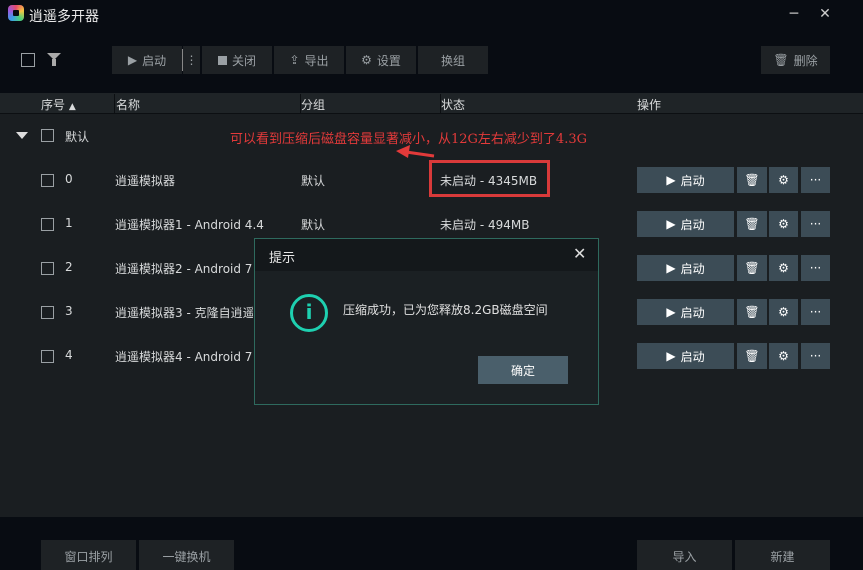 This screenshot has width=863, height=570. I want to click on header-actions: 操作, so click(649, 105).